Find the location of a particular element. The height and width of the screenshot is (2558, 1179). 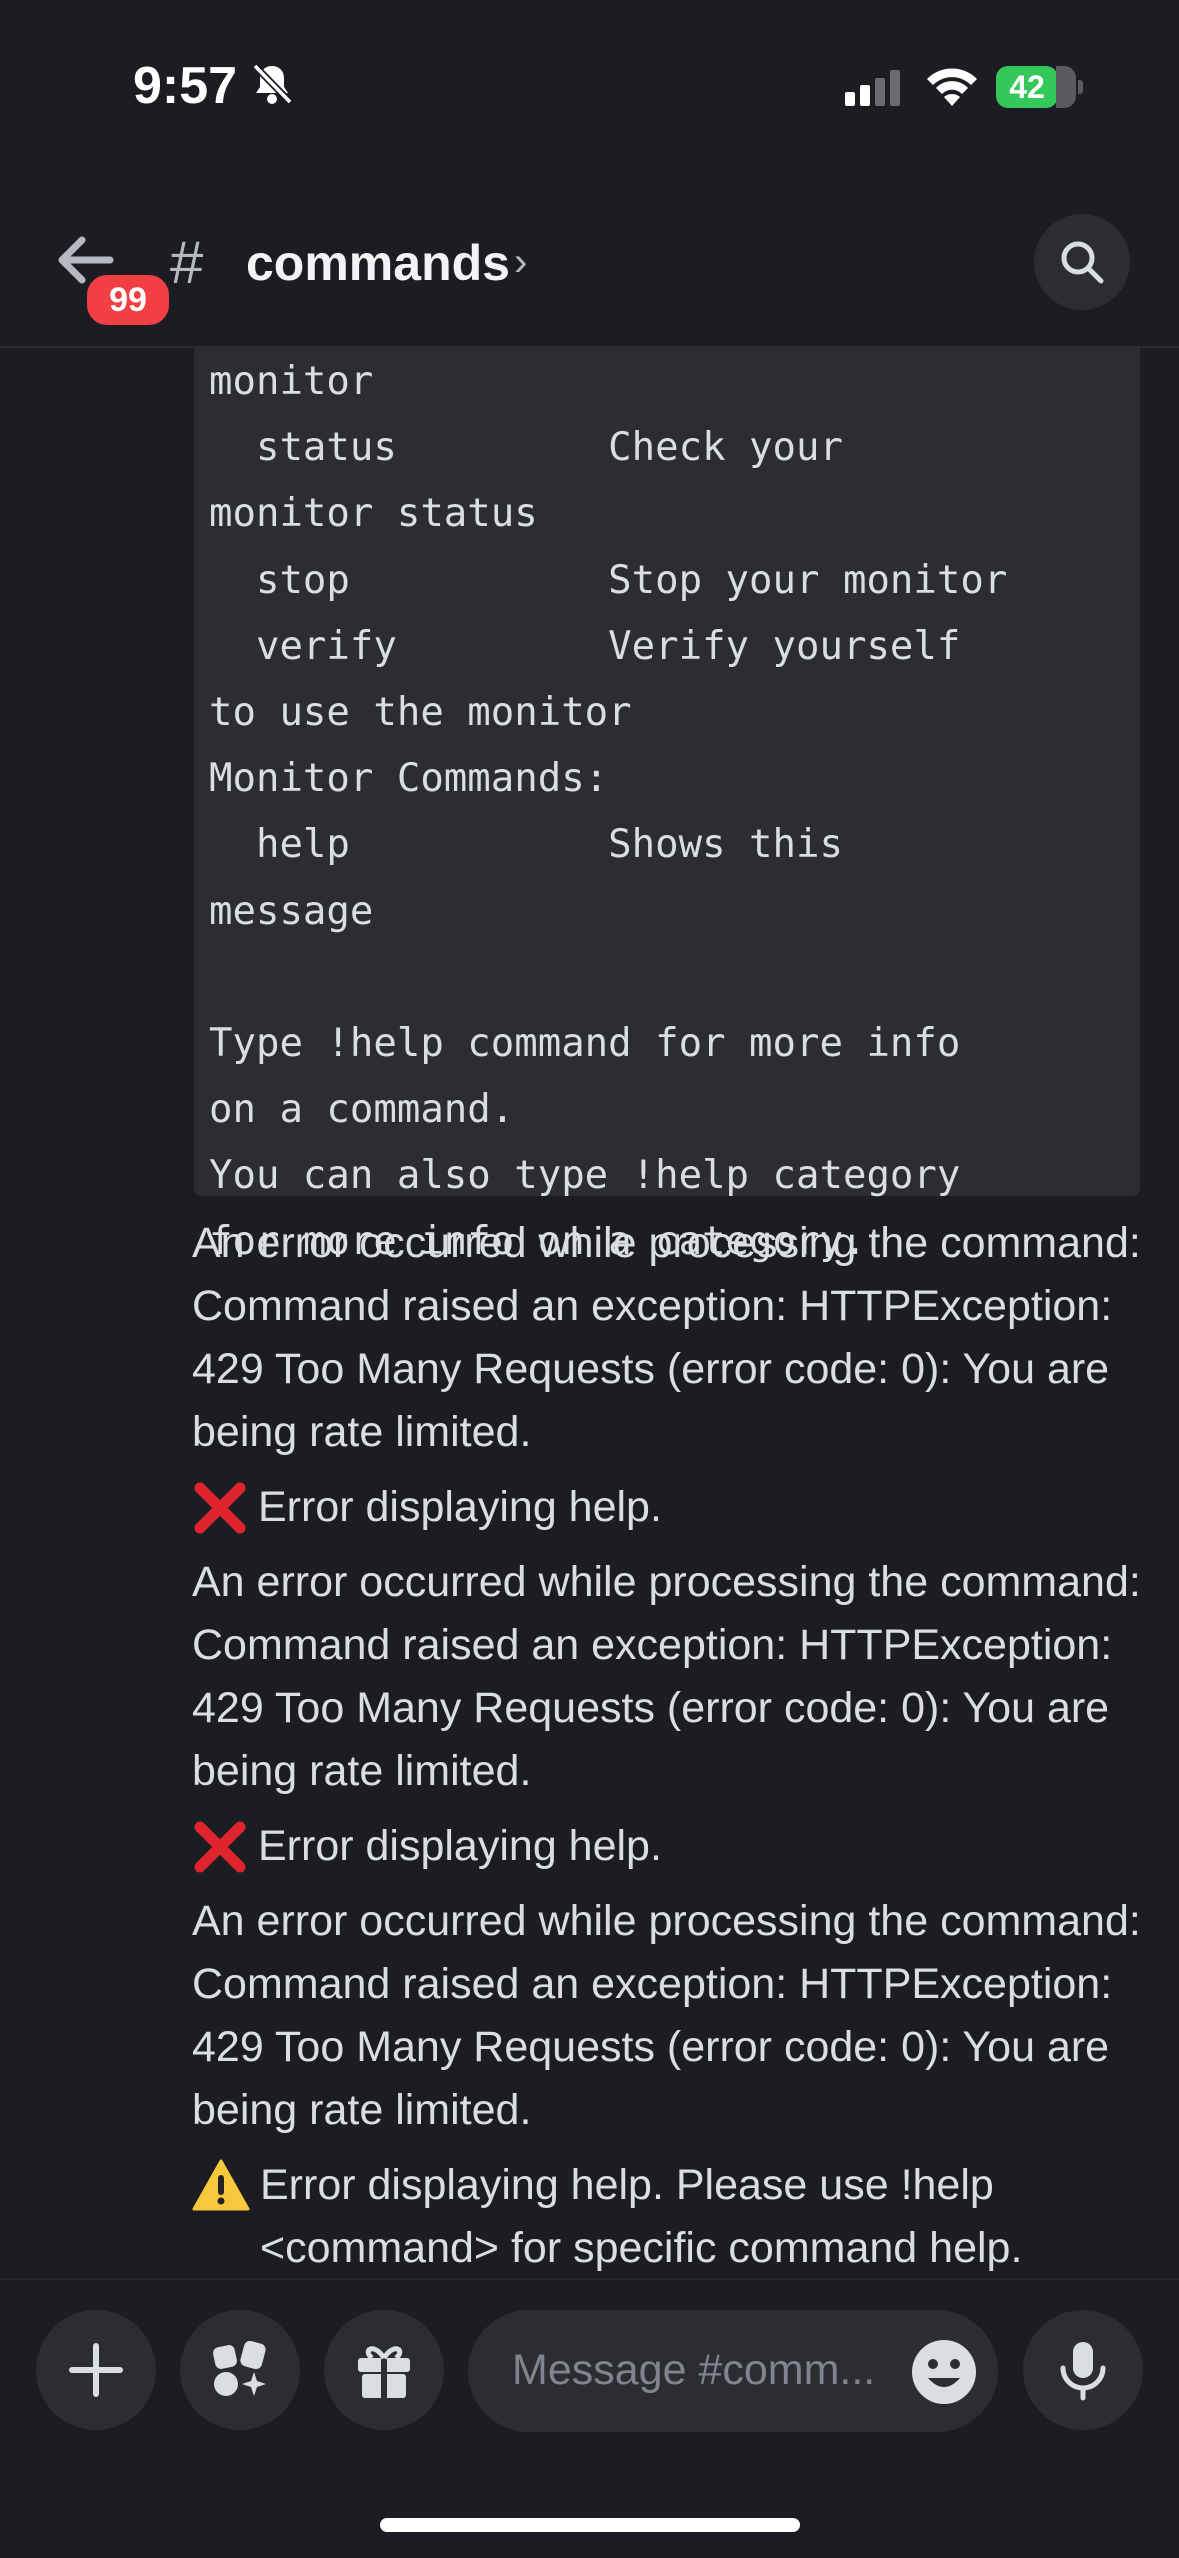

code-line: Monitor Commands: is located at coordinates (409, 779).